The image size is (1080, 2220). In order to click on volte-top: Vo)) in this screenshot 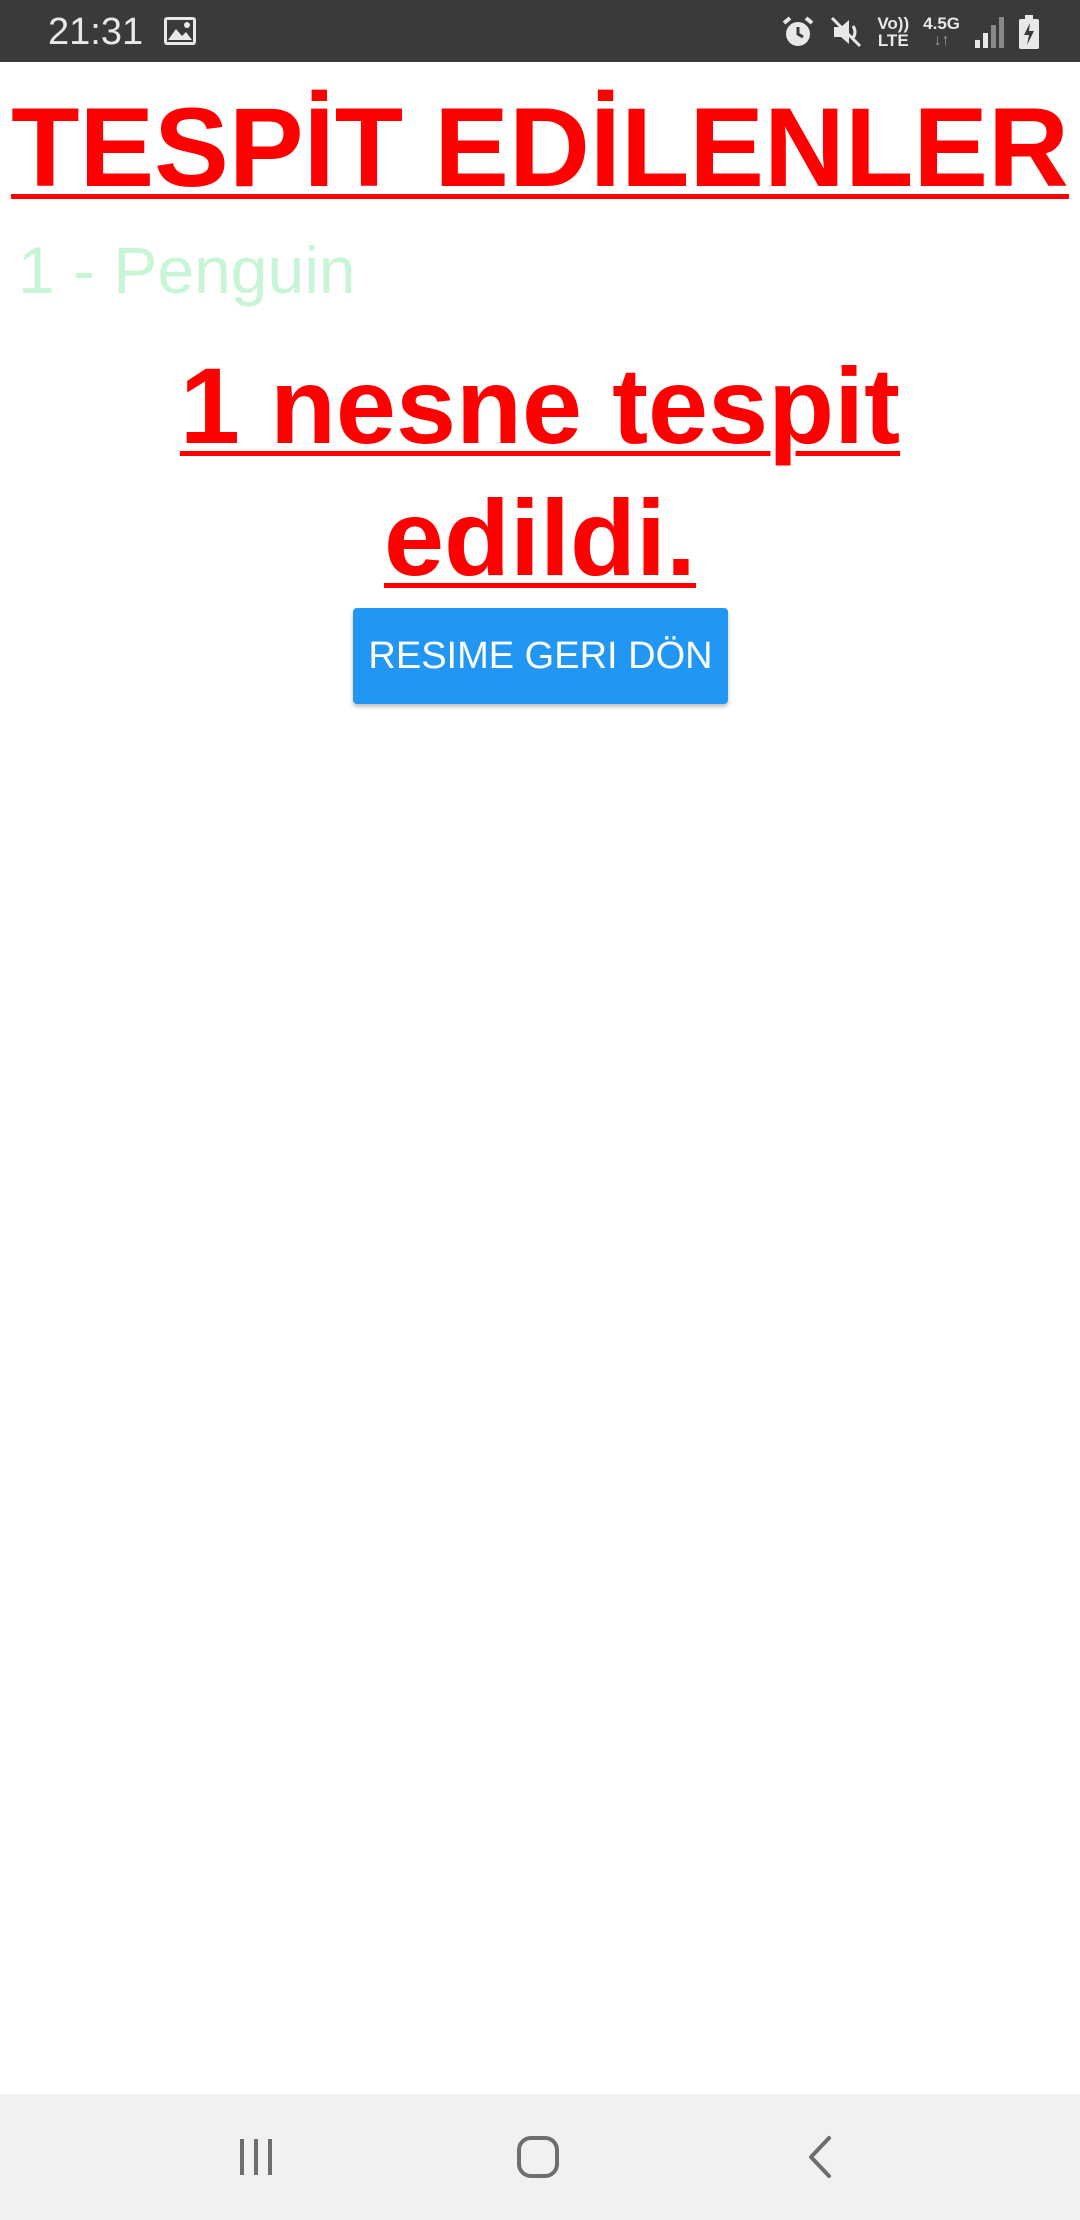, I will do `click(893, 23)`.